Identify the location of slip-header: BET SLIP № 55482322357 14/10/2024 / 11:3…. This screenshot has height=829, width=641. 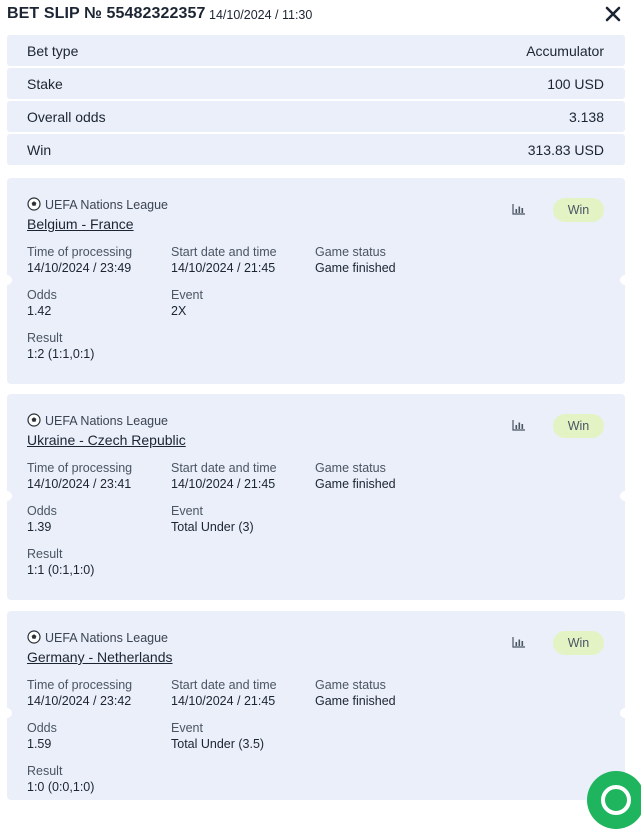
(320, 16).